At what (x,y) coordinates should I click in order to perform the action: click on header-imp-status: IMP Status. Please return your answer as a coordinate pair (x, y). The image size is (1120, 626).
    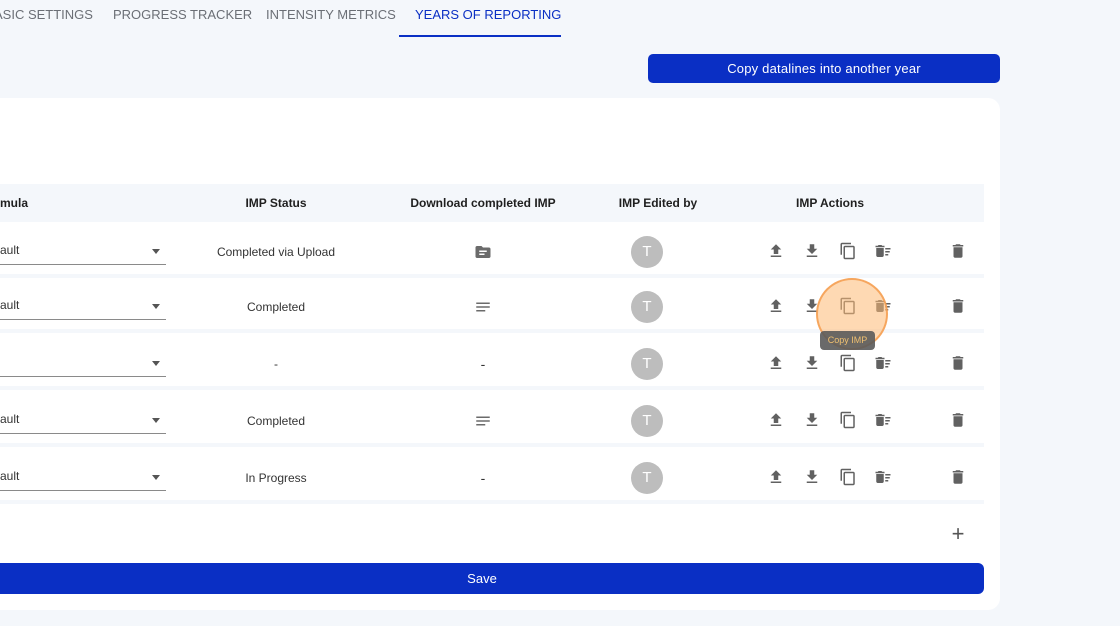
    Looking at the image, I should click on (276, 203).